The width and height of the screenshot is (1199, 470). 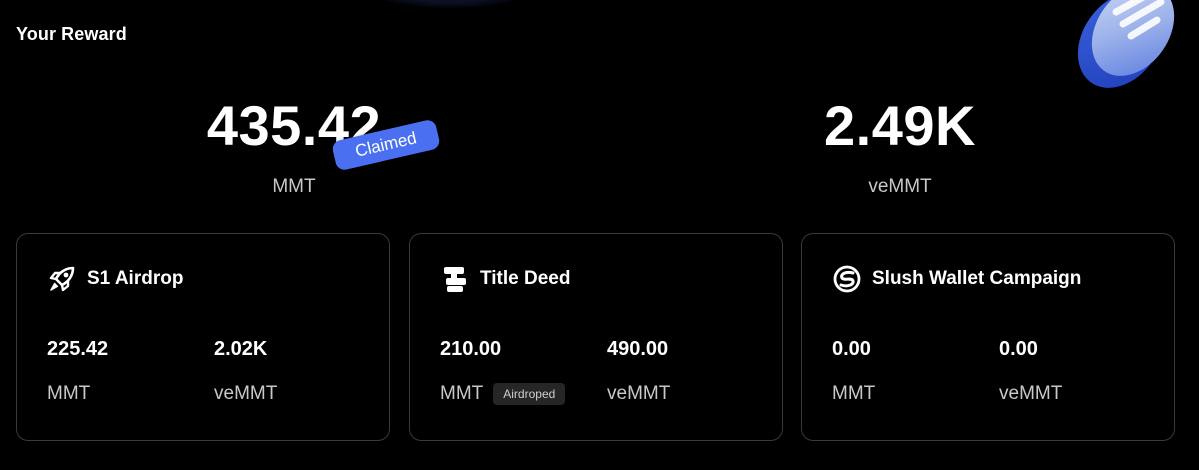 What do you see at coordinates (450, 4) in the screenshot?
I see `decorative-orb` at bounding box center [450, 4].